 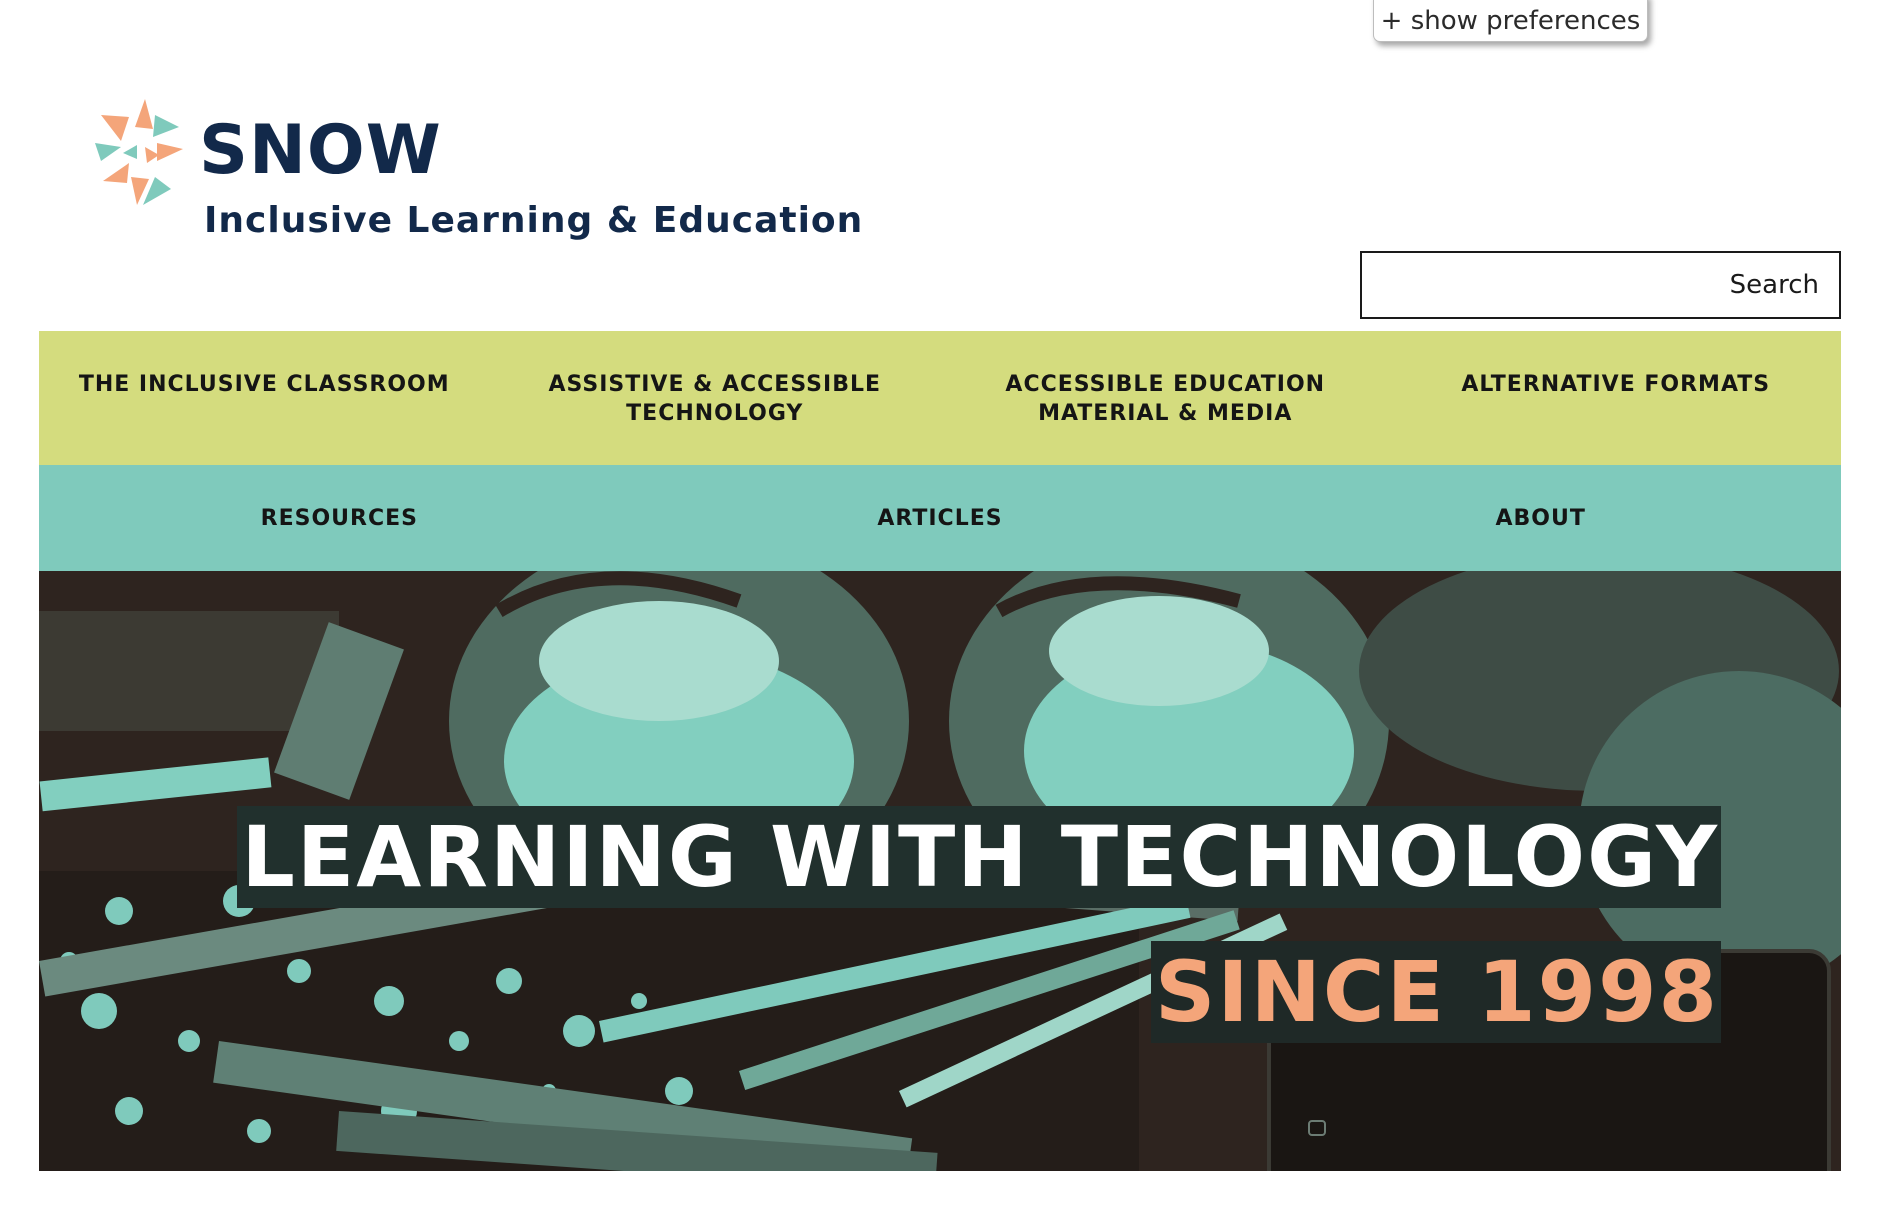 I want to click on nav-item-alternative-formats: ALTERNATIVE FORMATS, so click(x=1616, y=398).